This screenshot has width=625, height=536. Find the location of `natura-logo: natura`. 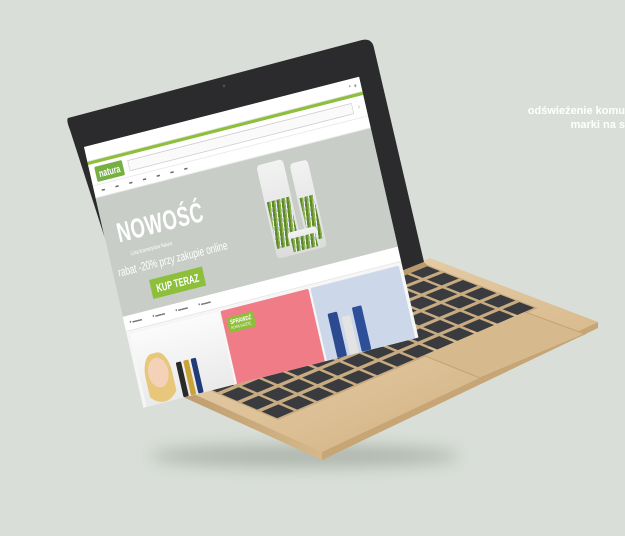

natura-logo: natura is located at coordinates (109, 170).